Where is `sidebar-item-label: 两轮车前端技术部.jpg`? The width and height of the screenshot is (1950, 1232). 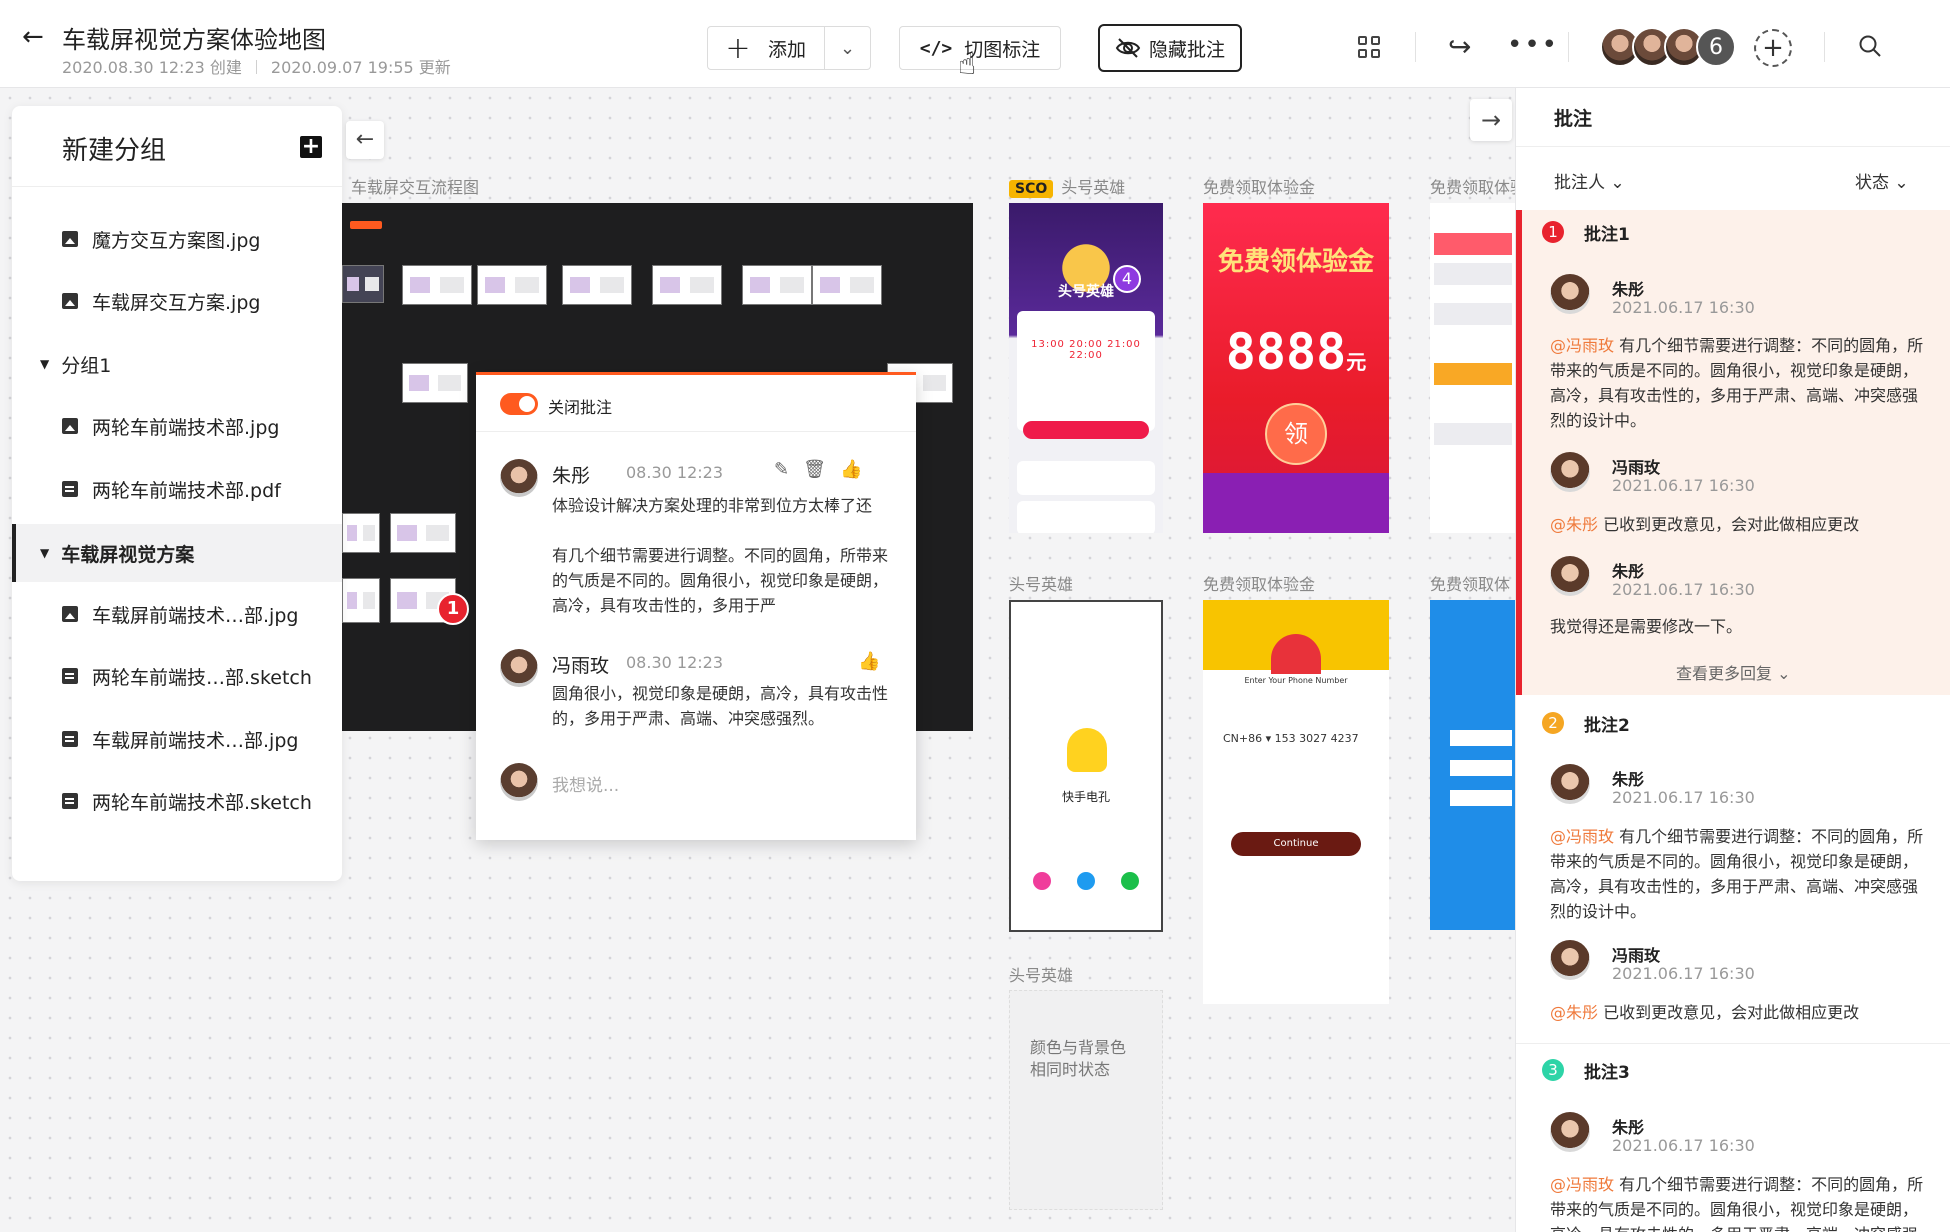
sidebar-item-label: 两轮车前端技术部.jpg is located at coordinates (186, 427).